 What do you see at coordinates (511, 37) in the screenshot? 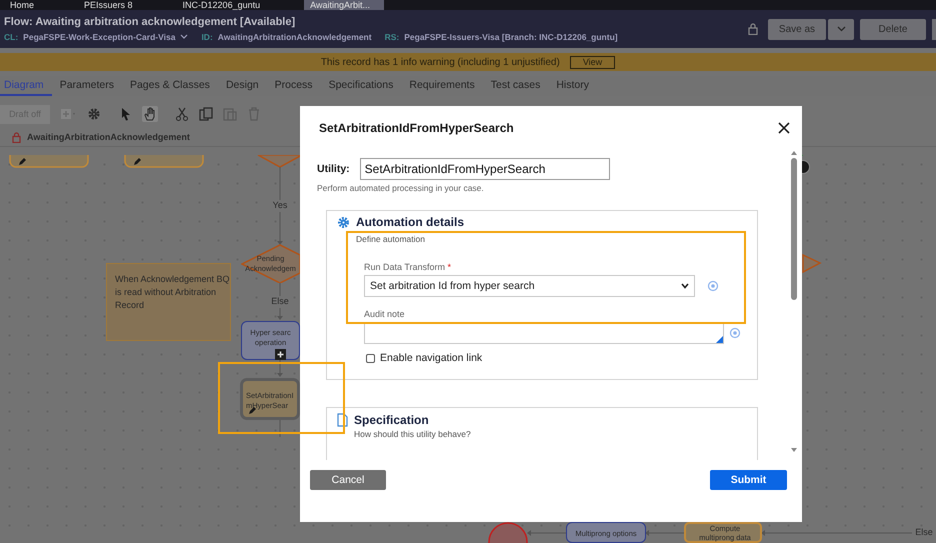
I see `rs-value: PegaFSPE-Issuers-Visa [Branch: INC-D12206_guntu]` at bounding box center [511, 37].